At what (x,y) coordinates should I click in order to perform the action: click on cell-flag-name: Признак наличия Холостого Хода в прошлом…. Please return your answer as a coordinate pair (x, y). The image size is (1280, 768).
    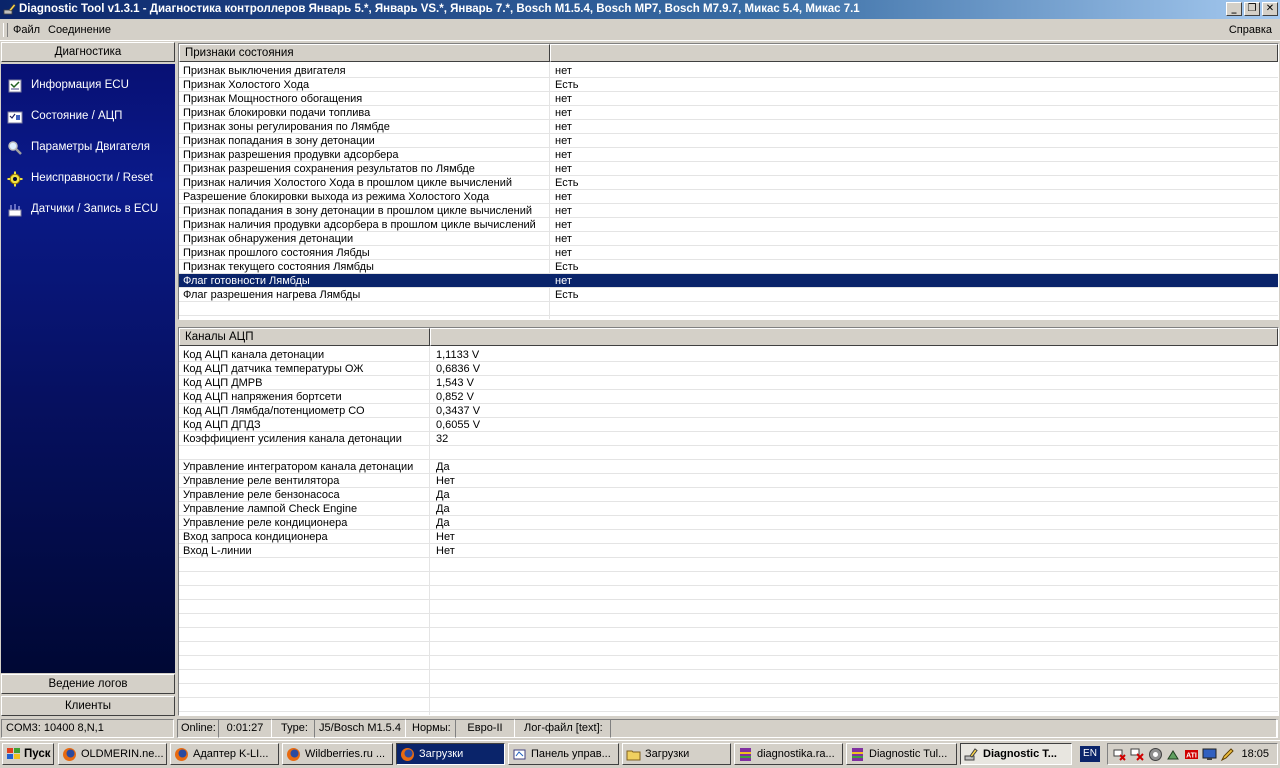
    Looking at the image, I should click on (348, 183).